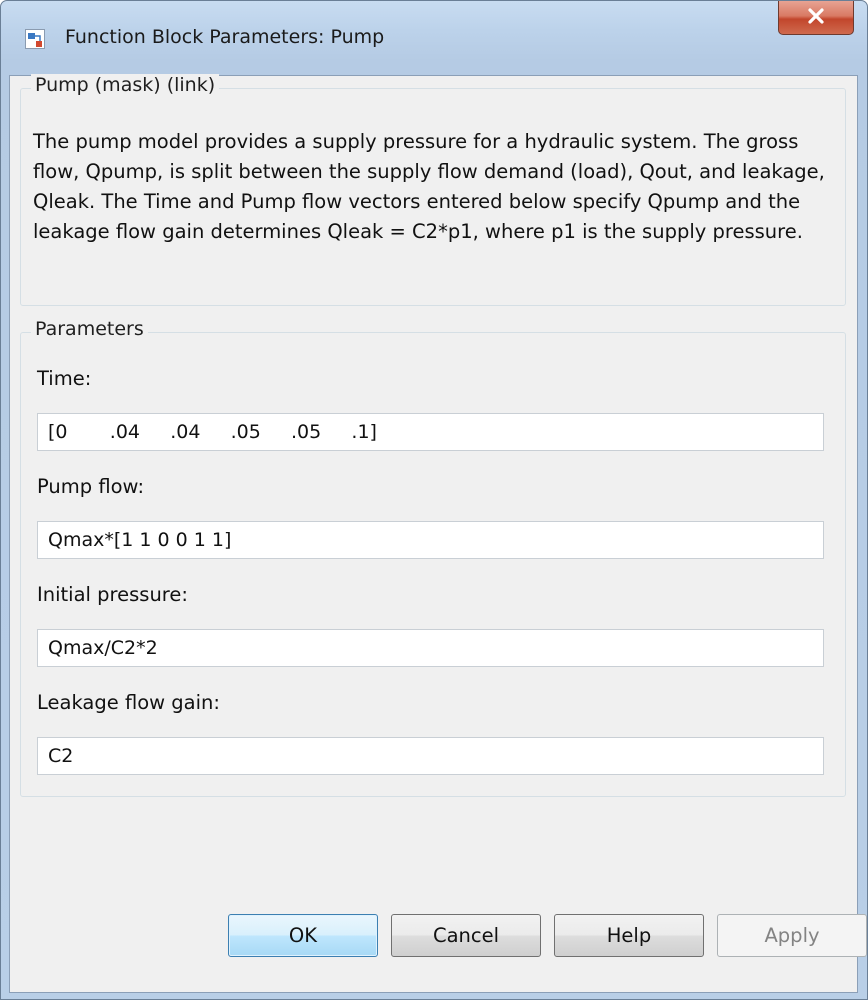 This screenshot has height=1000, width=868. I want to click on title-bar: Function Block Parameters: Pump, so click(434, 38).